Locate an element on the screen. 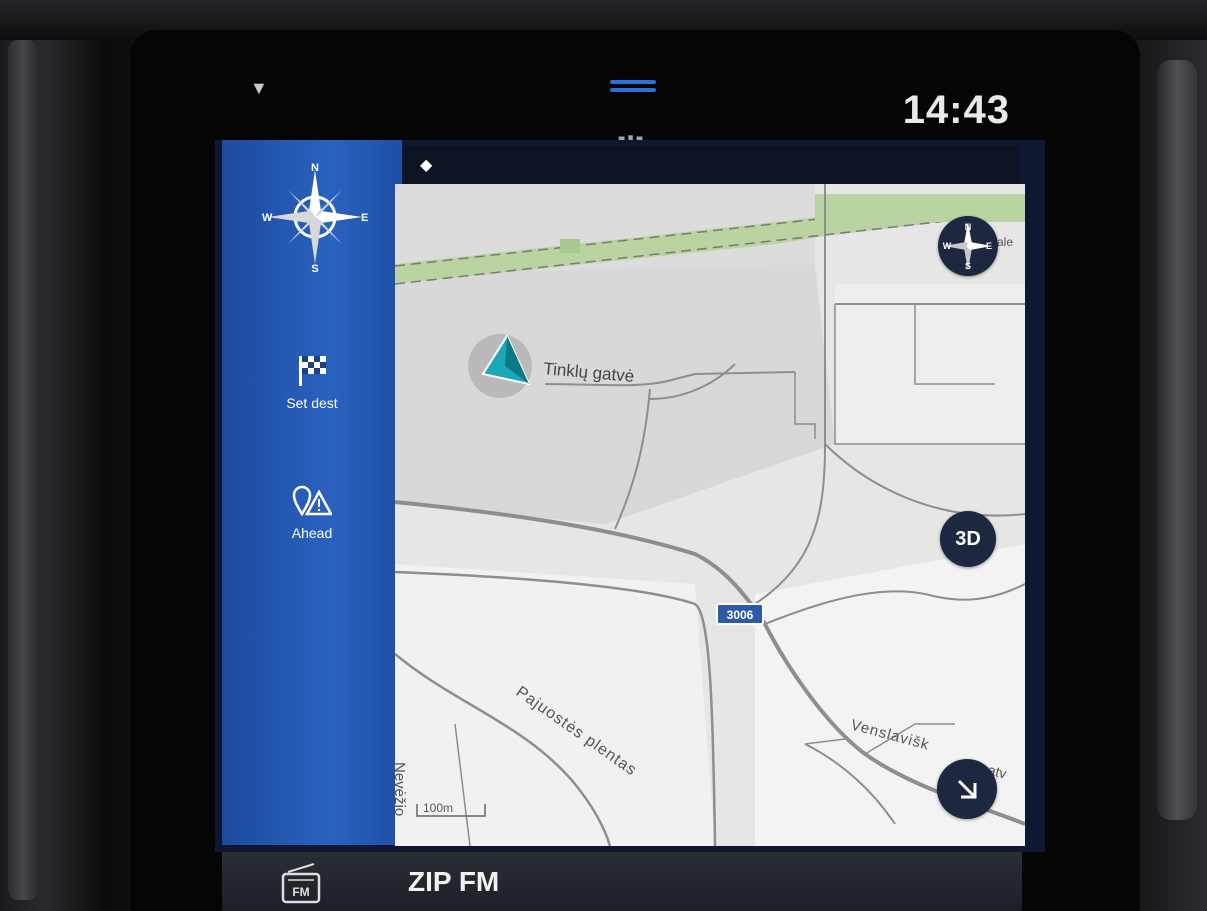  location-diamond-icon: ◆ is located at coordinates (426, 165).